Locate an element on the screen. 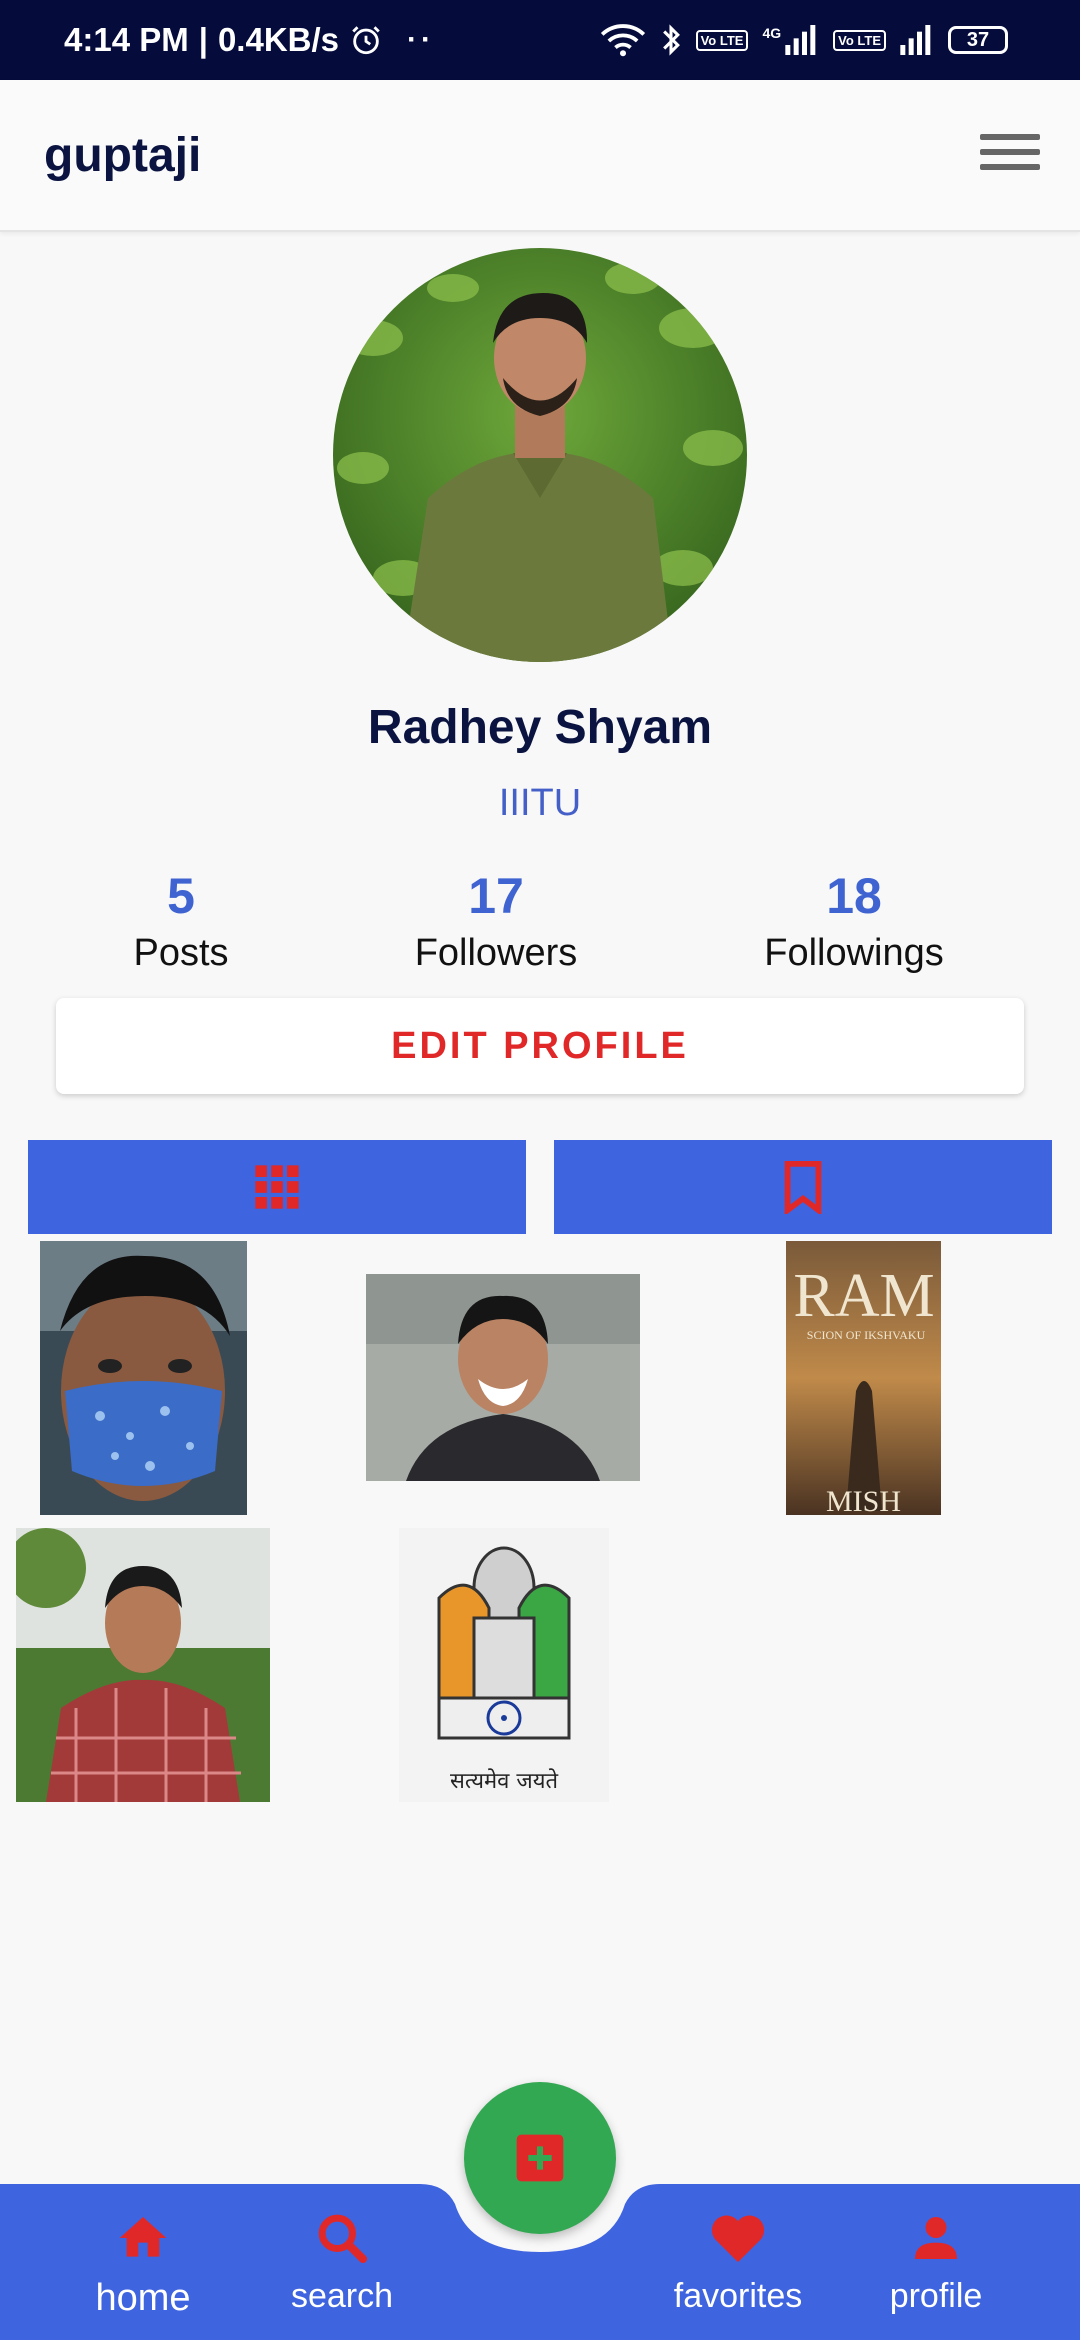 The height and width of the screenshot is (2340, 1080). stat-followers-value: 17 is located at coordinates (496, 896).